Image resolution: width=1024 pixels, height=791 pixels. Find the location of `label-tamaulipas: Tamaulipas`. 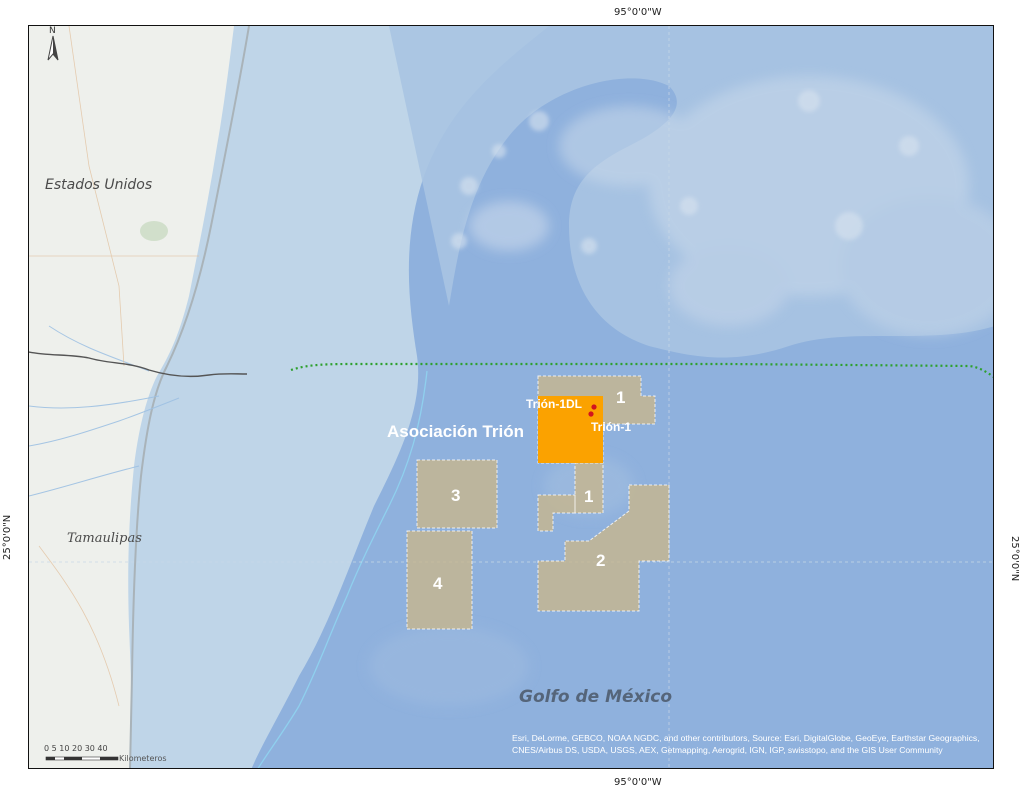

label-tamaulipas: Tamaulipas is located at coordinates (104, 538).